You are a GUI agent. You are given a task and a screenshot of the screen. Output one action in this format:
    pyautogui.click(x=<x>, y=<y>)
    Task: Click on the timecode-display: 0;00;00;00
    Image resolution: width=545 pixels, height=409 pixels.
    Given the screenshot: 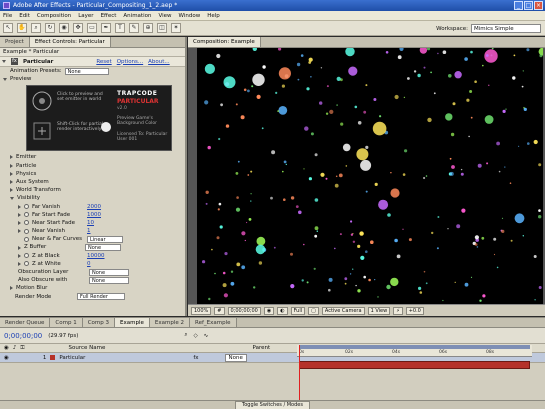 What is the action you would take?
    pyautogui.click(x=244, y=310)
    